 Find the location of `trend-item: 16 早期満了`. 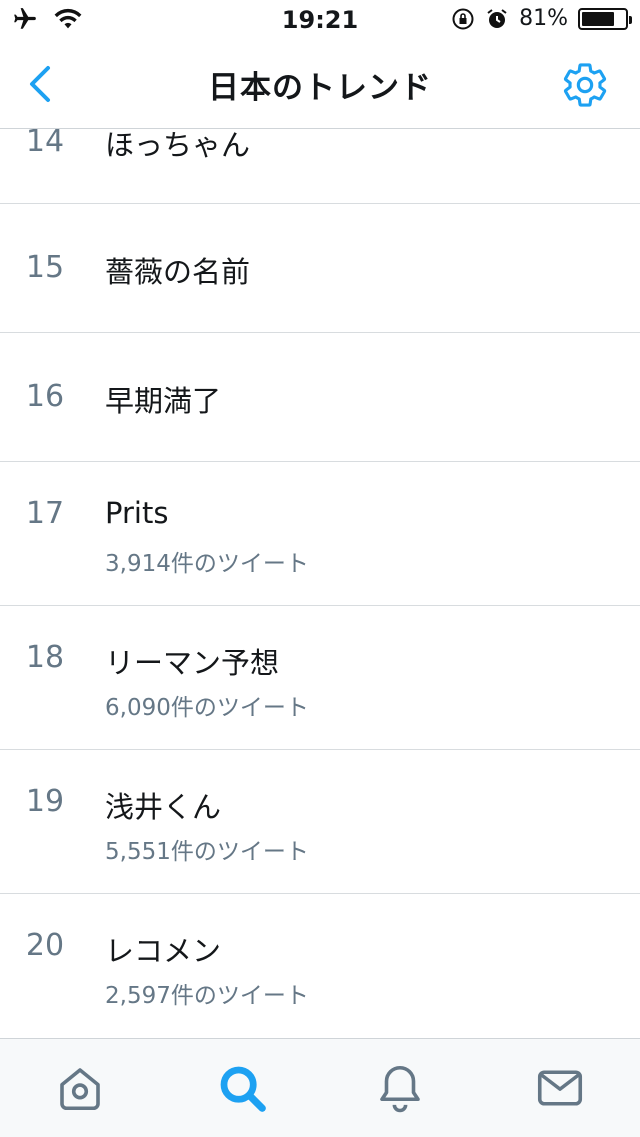

trend-item: 16 早期満了 is located at coordinates (320, 397).